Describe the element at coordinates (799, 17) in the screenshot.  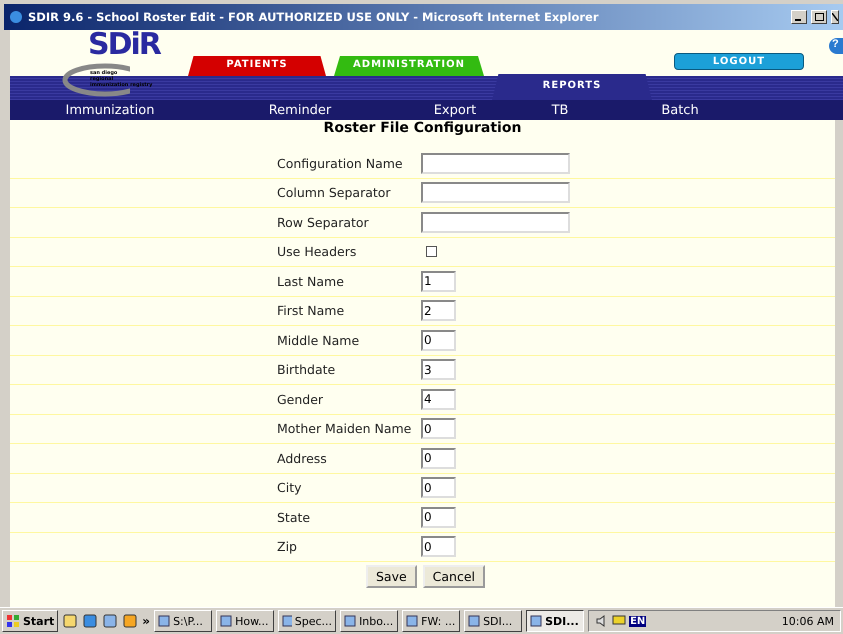
I see `minimize-button` at that location.